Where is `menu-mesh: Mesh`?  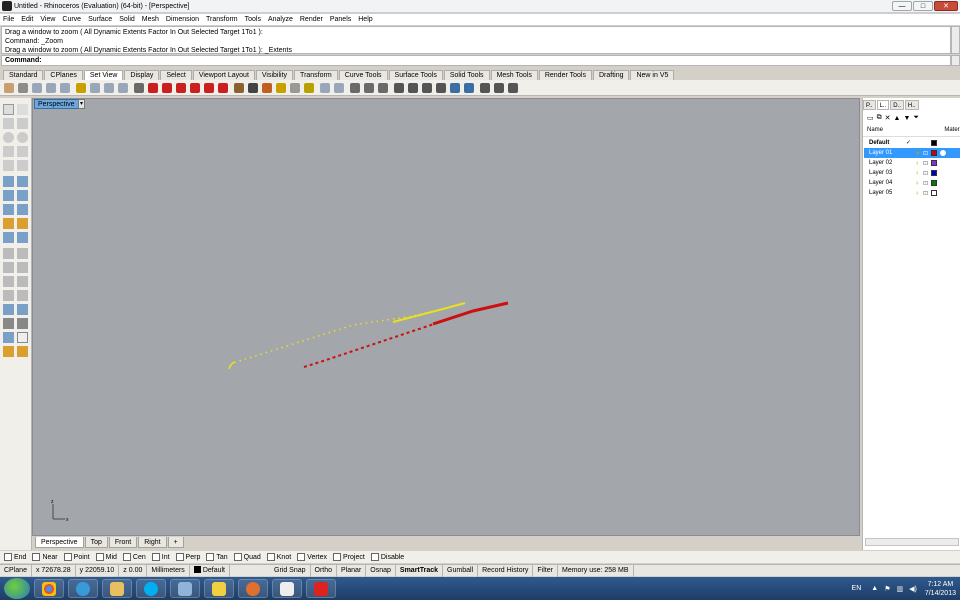 menu-mesh: Mesh is located at coordinates (150, 19).